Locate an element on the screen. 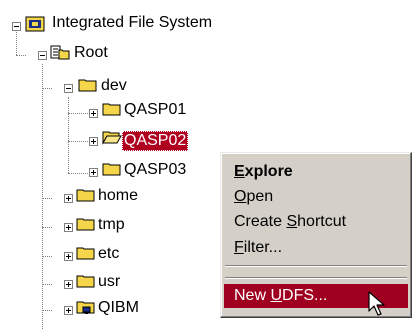 This screenshot has width=414, height=329. open-folder-icon is located at coordinates (112, 138).